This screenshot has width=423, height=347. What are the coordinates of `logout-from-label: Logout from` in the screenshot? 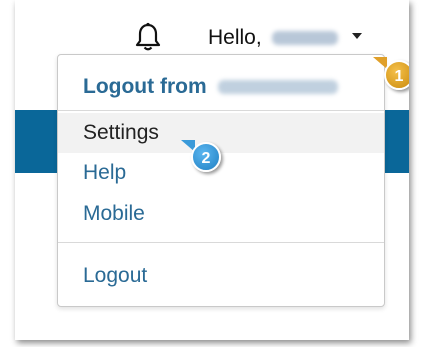 It's located at (145, 86).